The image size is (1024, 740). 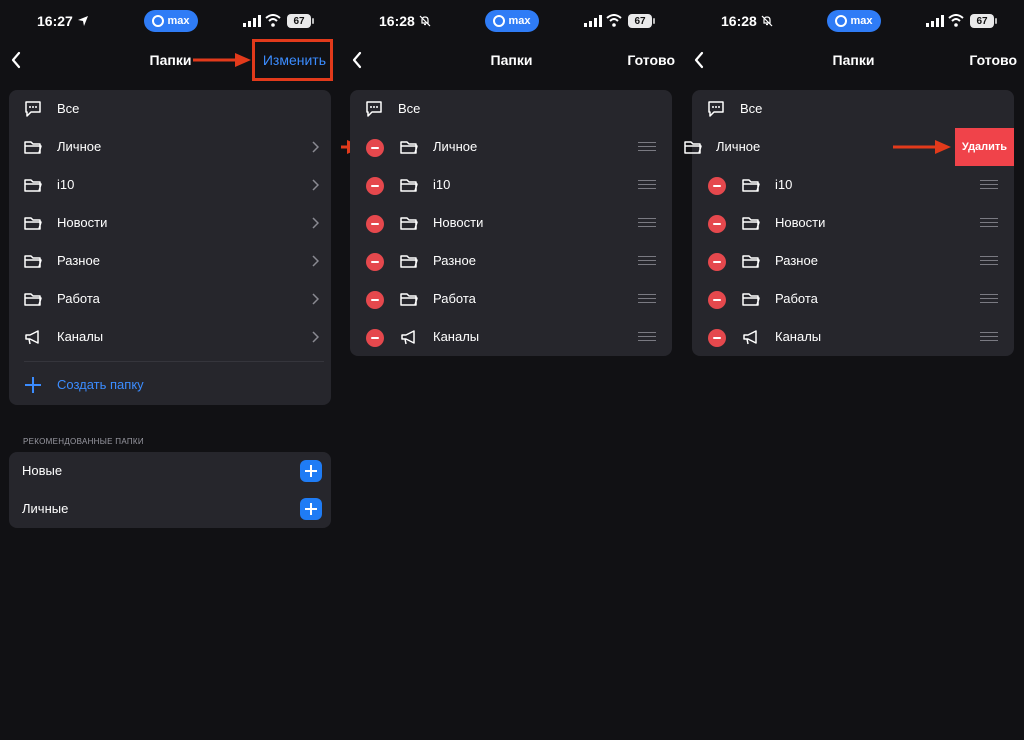 I want to click on navigation-bar: Папки Готово, so click(x=853, y=60).